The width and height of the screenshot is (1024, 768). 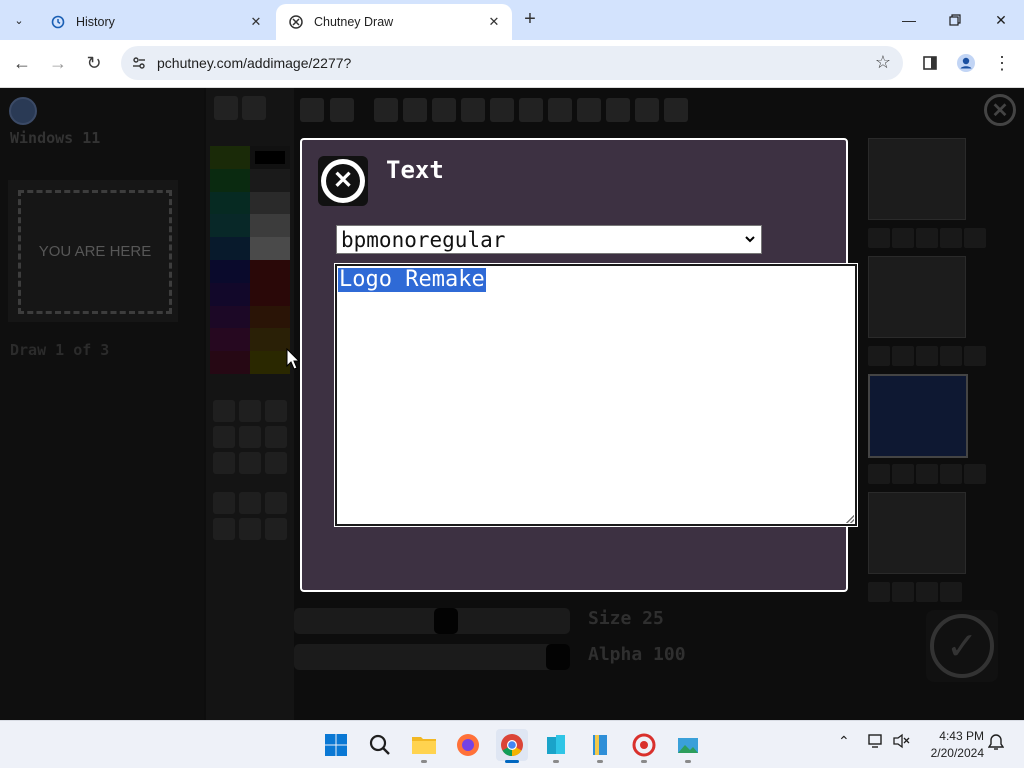 What do you see at coordinates (560, 110) in the screenshot?
I see `rotate-icon` at bounding box center [560, 110].